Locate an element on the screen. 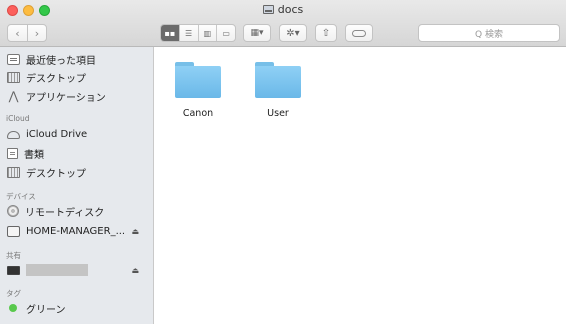  tag-icon is located at coordinates (359, 33).